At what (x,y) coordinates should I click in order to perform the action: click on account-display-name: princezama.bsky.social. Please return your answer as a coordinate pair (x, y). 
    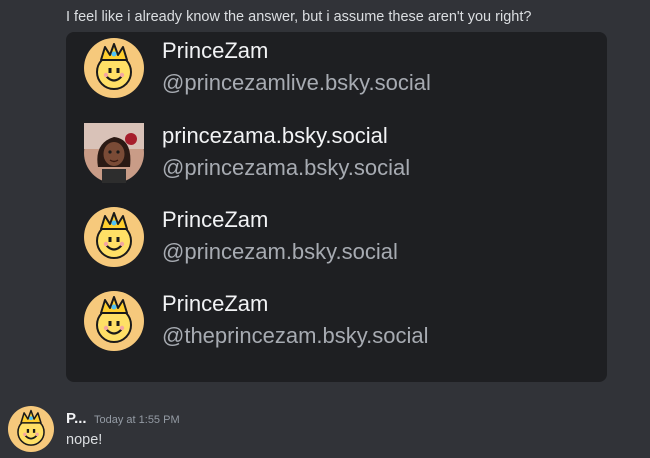
    Looking at the image, I should click on (275, 135).